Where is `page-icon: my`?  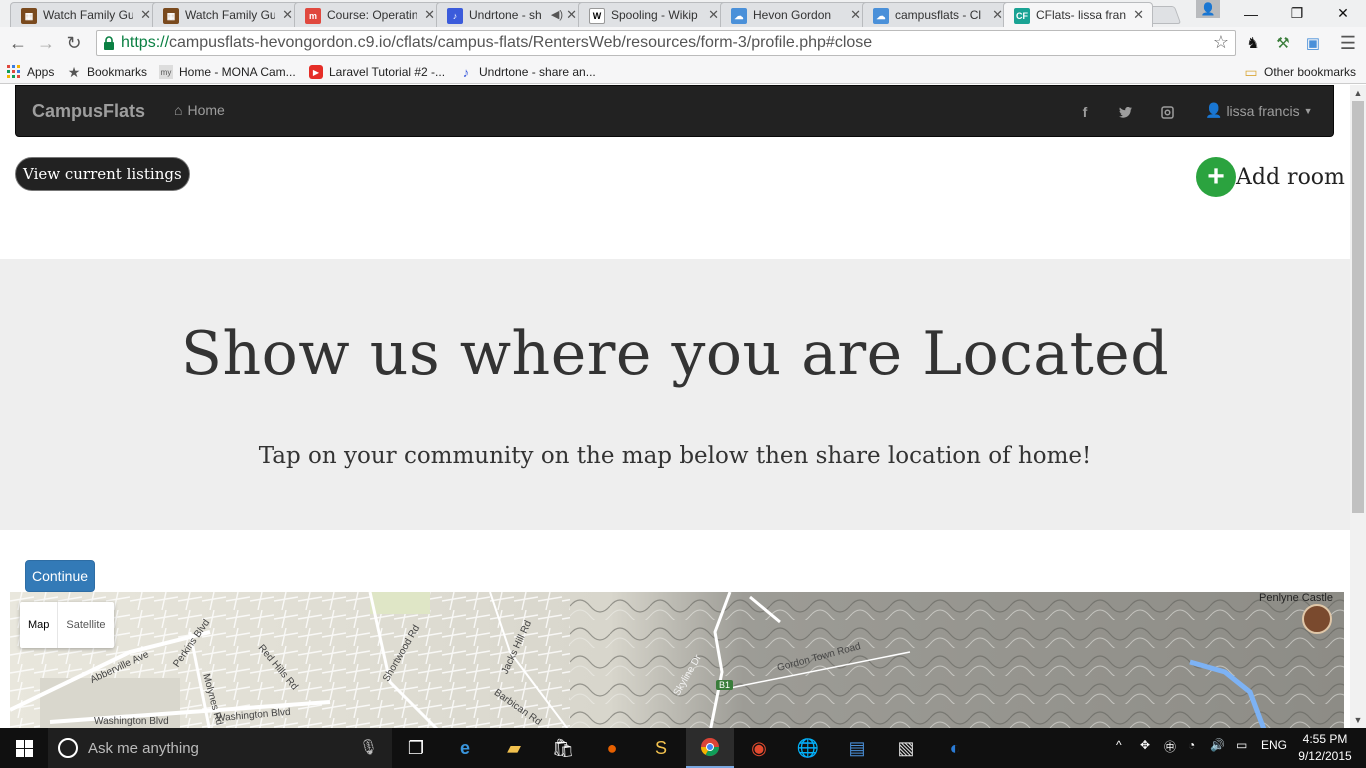 page-icon: my is located at coordinates (166, 72).